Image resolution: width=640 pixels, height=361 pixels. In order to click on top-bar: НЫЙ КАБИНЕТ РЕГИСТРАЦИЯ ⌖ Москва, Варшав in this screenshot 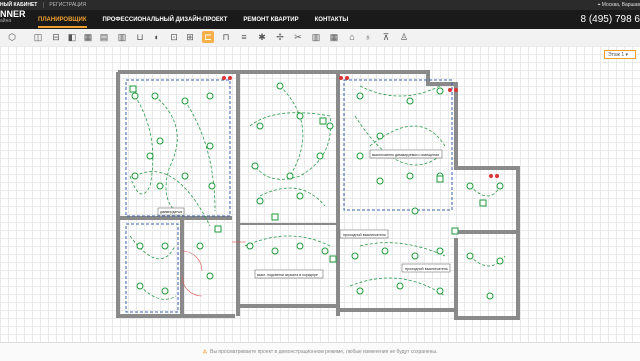, I will do `click(320, 5)`.